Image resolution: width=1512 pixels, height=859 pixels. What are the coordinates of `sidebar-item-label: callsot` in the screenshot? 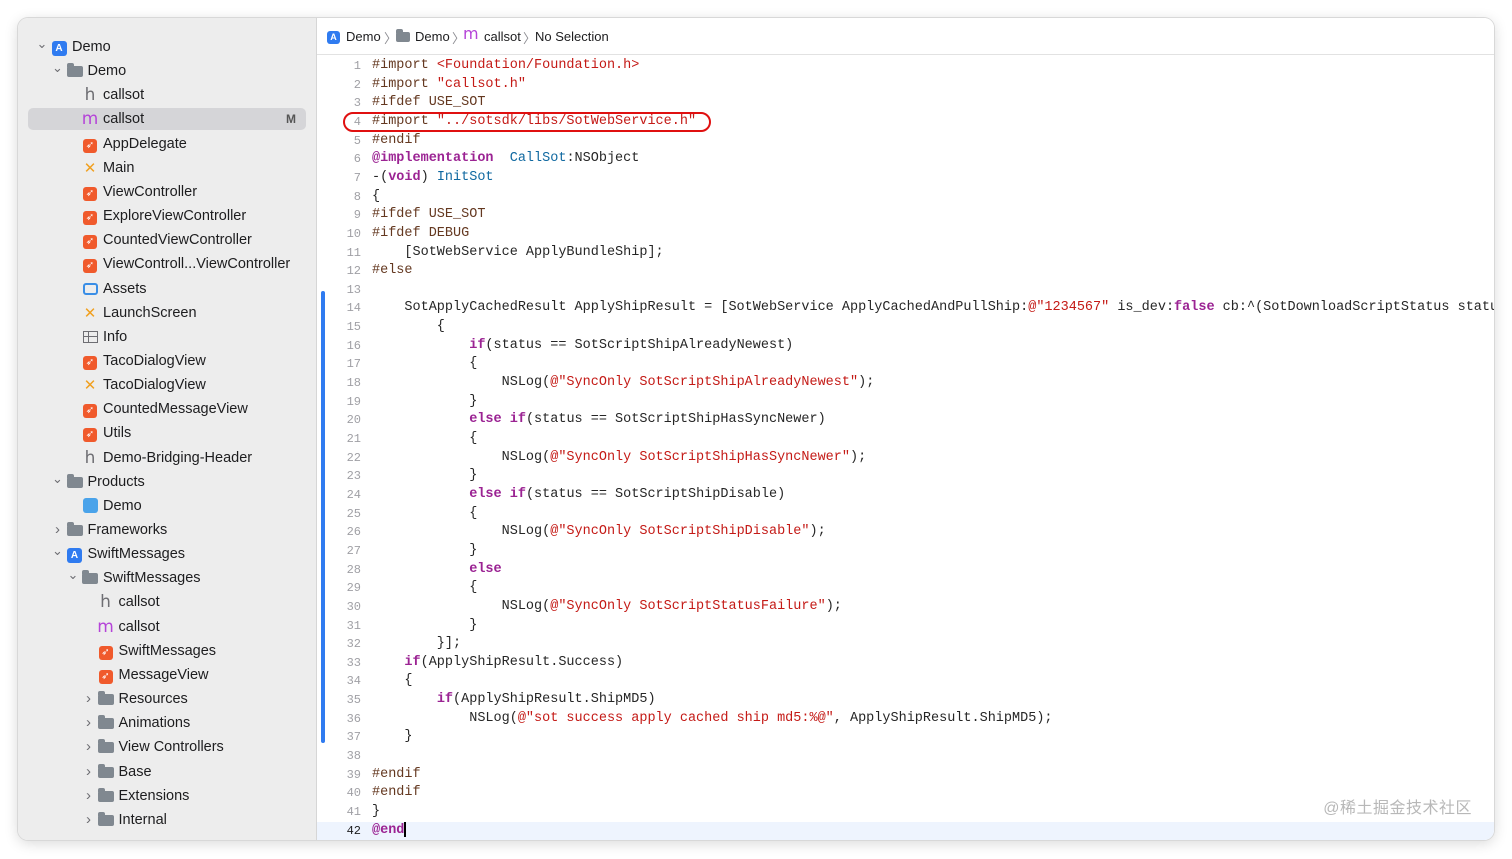 It's located at (124, 95).